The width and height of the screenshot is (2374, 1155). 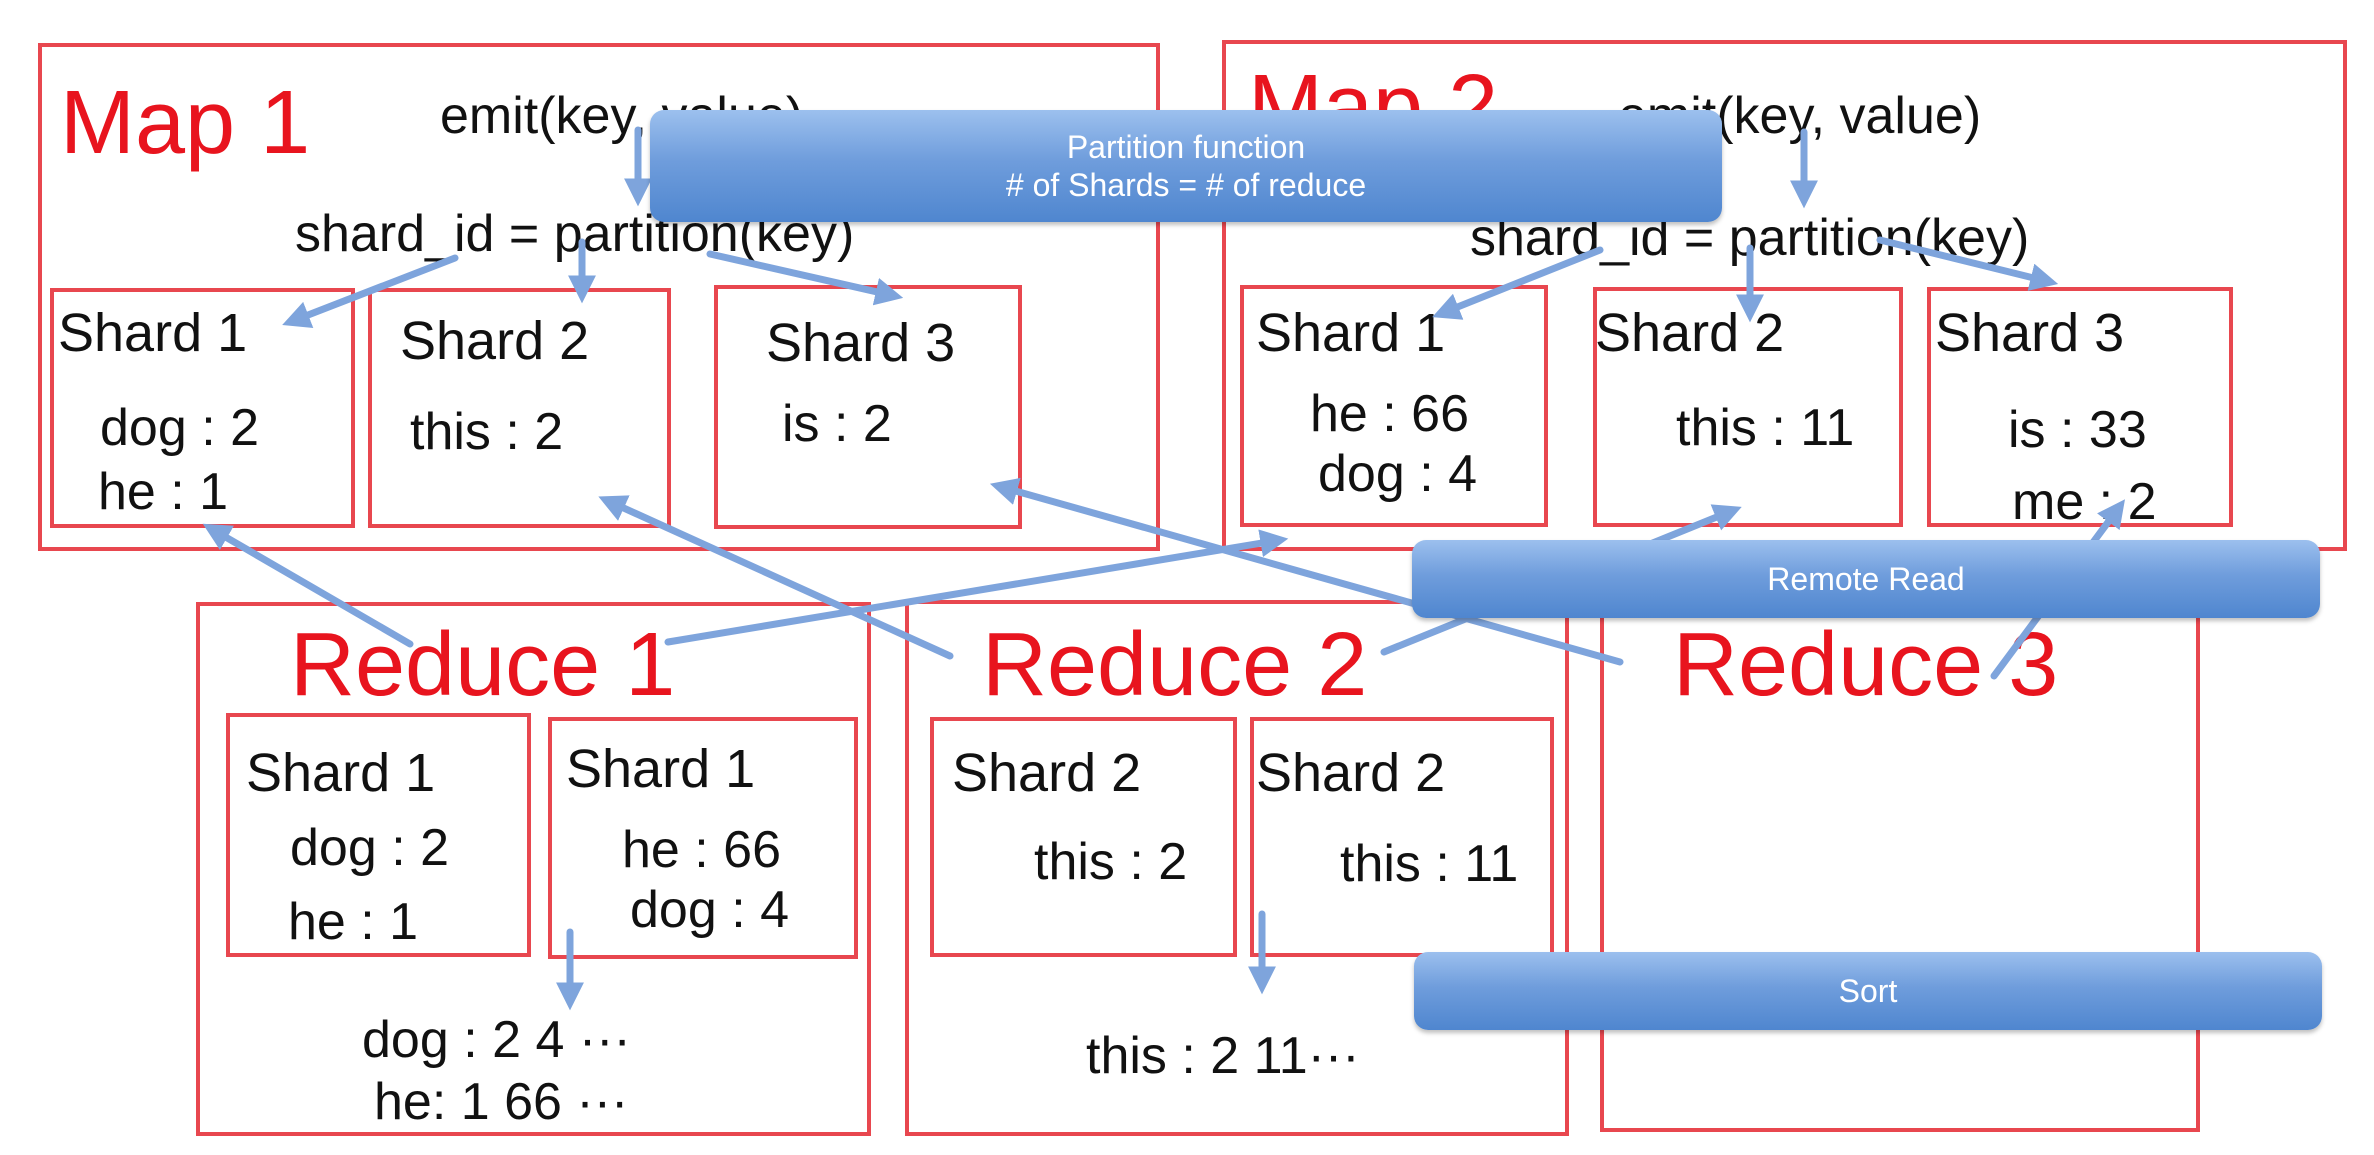 I want to click on reduce1-merged-line1: dog : 2 4 ···, so click(x=496, y=1040).